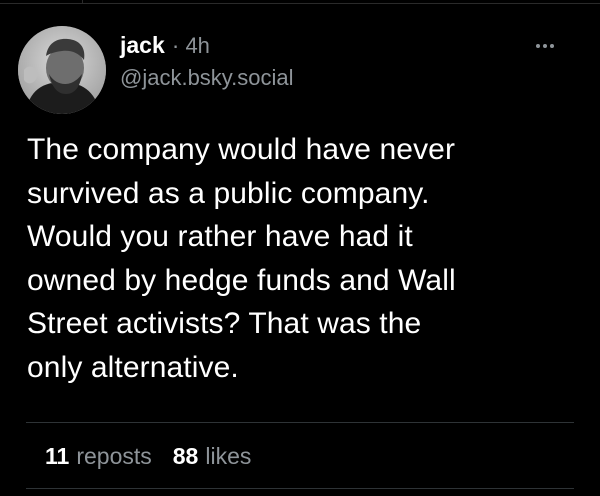 The width and height of the screenshot is (600, 496). I want to click on top-divider, so click(300, 3).